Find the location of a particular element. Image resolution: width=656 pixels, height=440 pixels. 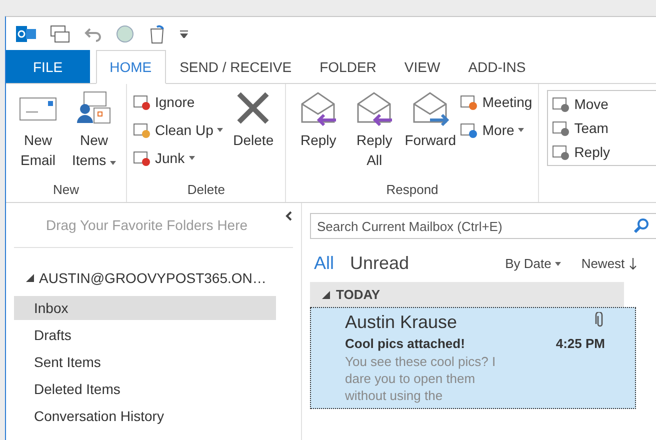

group-label: New is located at coordinates (66, 190).